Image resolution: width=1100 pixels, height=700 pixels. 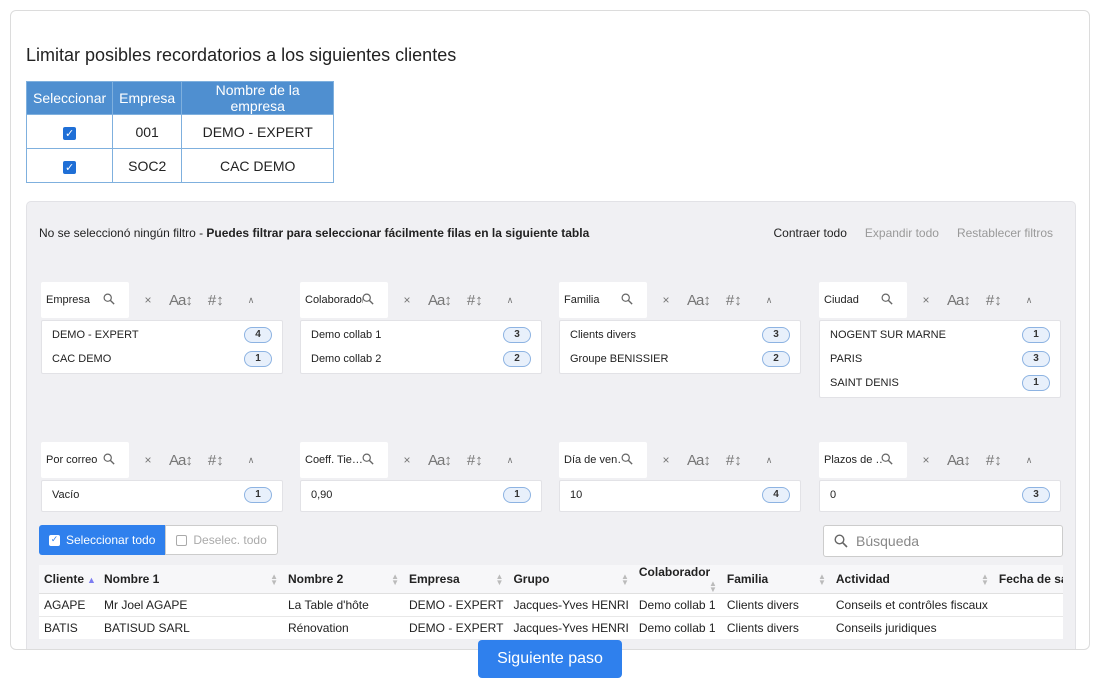 I want to click on facet-item-count: 1, so click(x=517, y=495).